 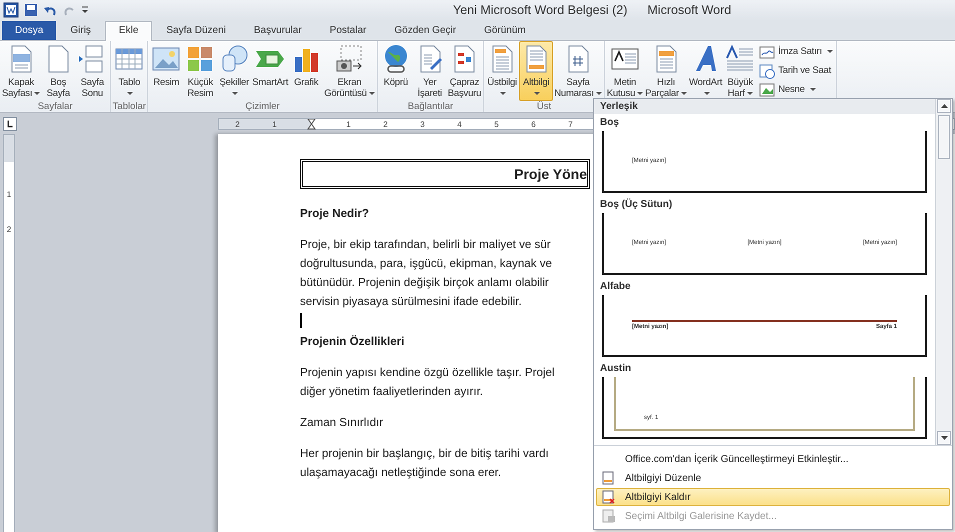 What do you see at coordinates (348, 30) in the screenshot?
I see `ribbon-tab: Postalar` at bounding box center [348, 30].